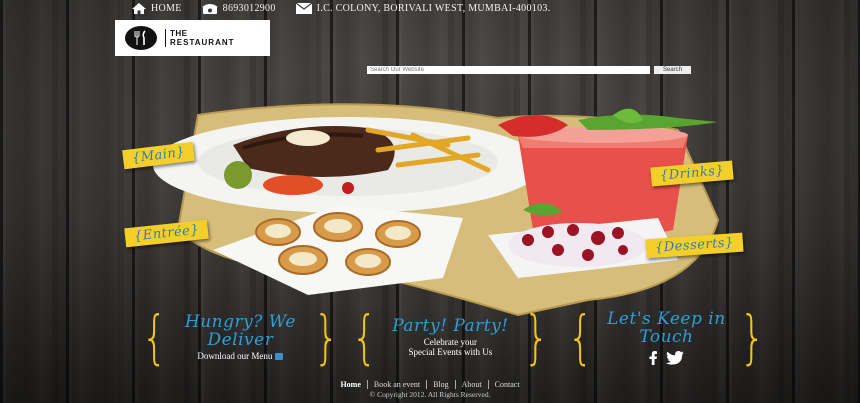 This screenshot has width=860, height=403. What do you see at coordinates (472, 384) in the screenshot?
I see `footer-link-about: About` at bounding box center [472, 384].